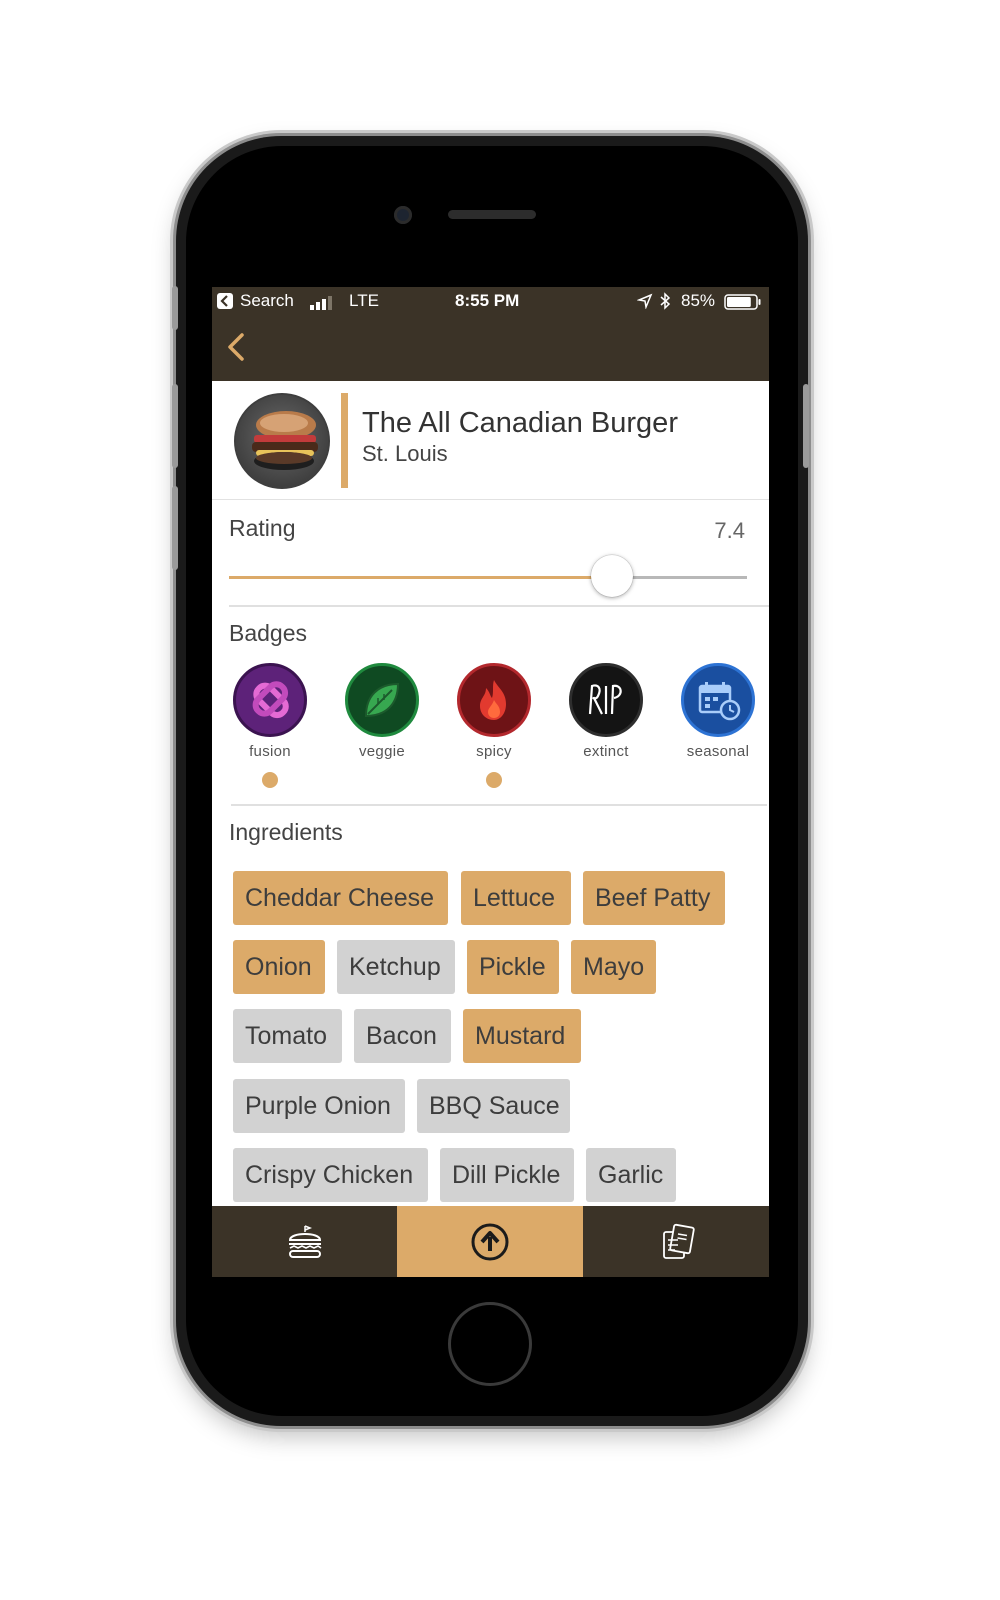 The width and height of the screenshot is (1000, 1600). I want to click on back-to-app-label: Search, so click(267, 301).